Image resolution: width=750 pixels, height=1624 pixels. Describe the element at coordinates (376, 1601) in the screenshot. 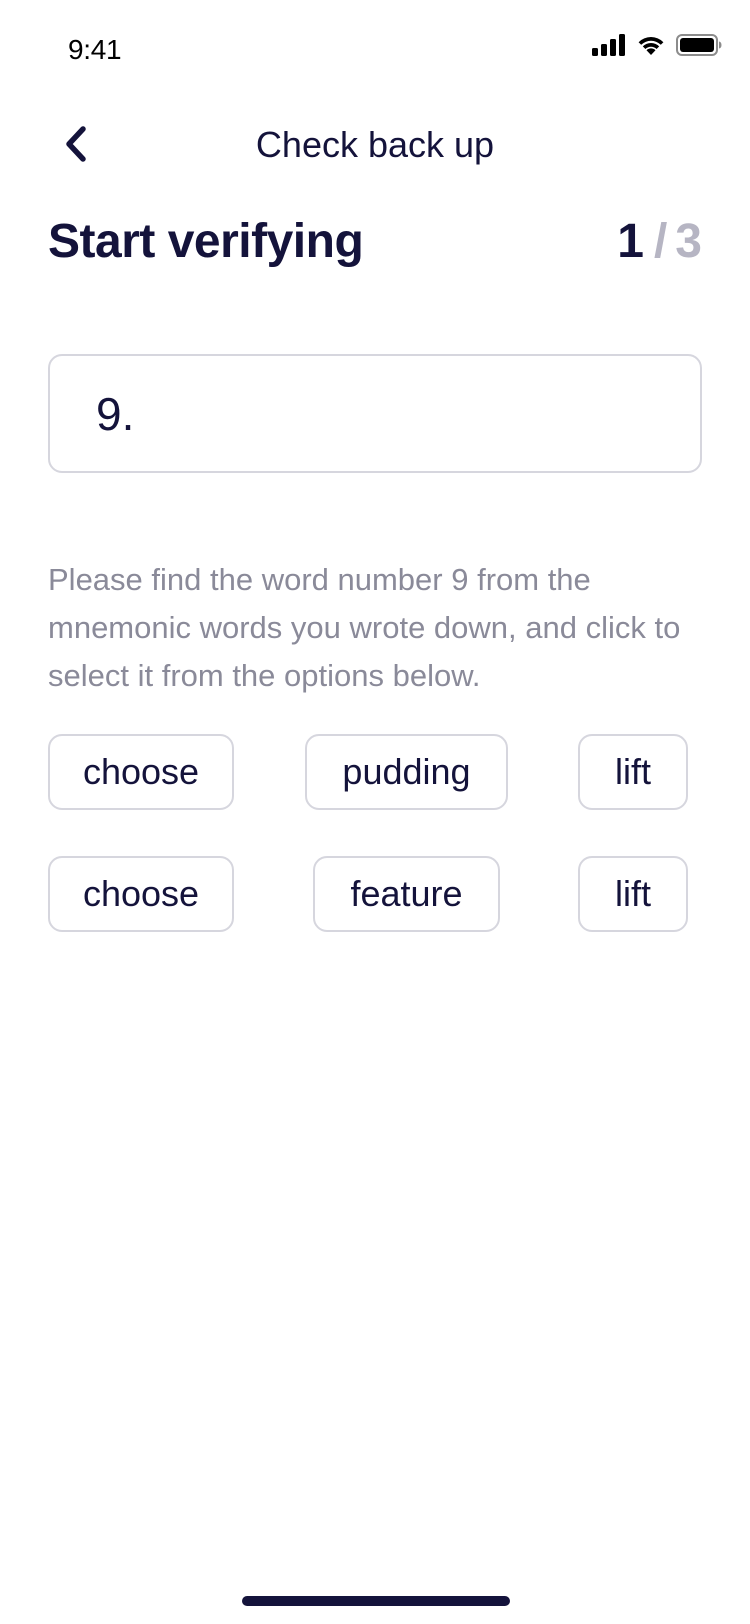

I see `home-indicator` at that location.